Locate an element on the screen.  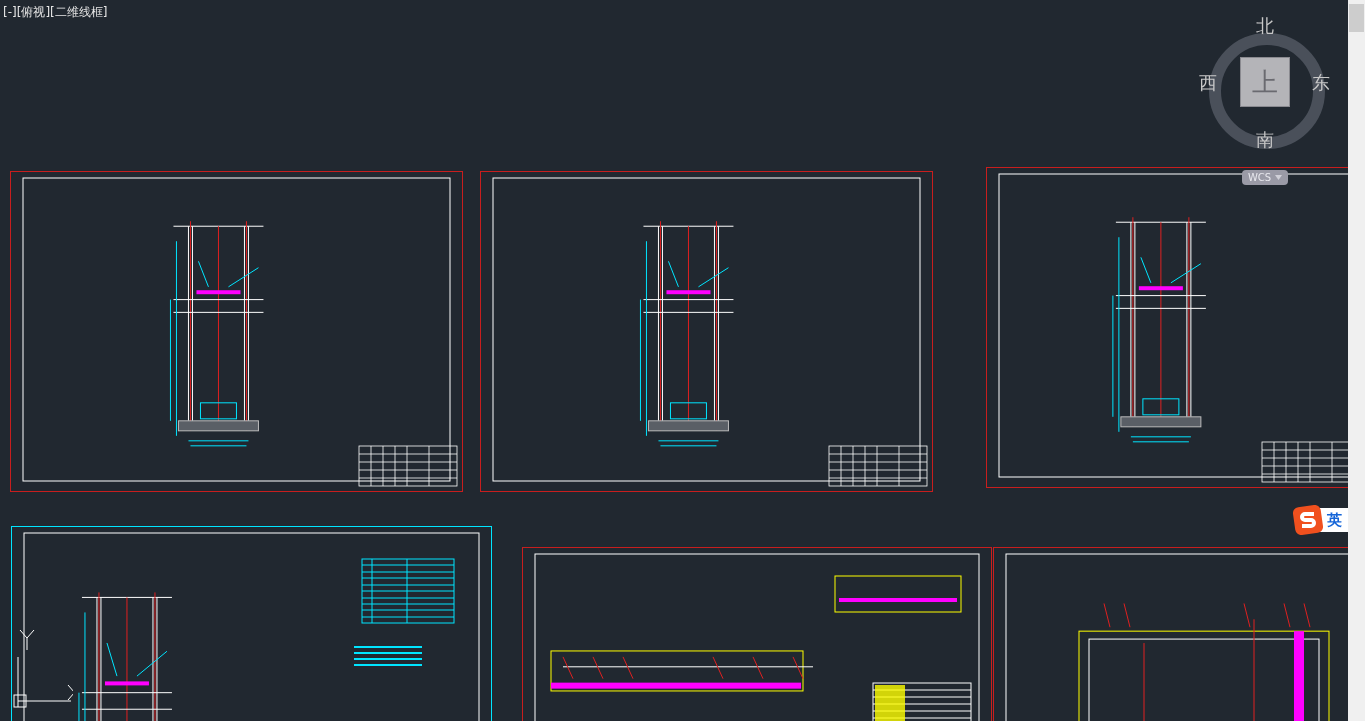
compass-label: 南 is located at coordinates (1265, 140).